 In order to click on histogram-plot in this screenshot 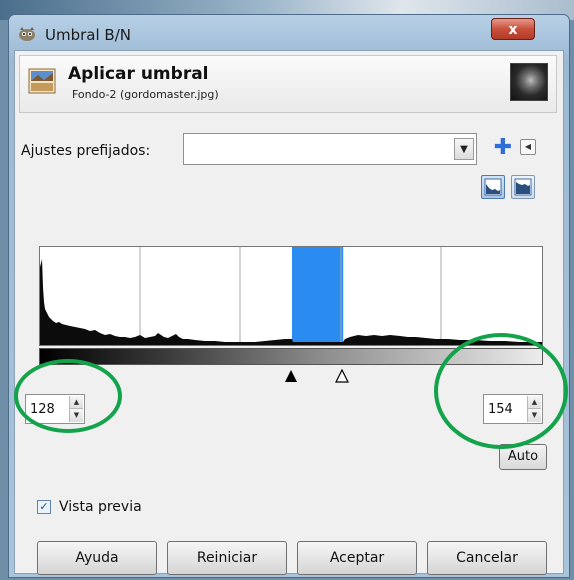, I will do `click(291, 296)`.